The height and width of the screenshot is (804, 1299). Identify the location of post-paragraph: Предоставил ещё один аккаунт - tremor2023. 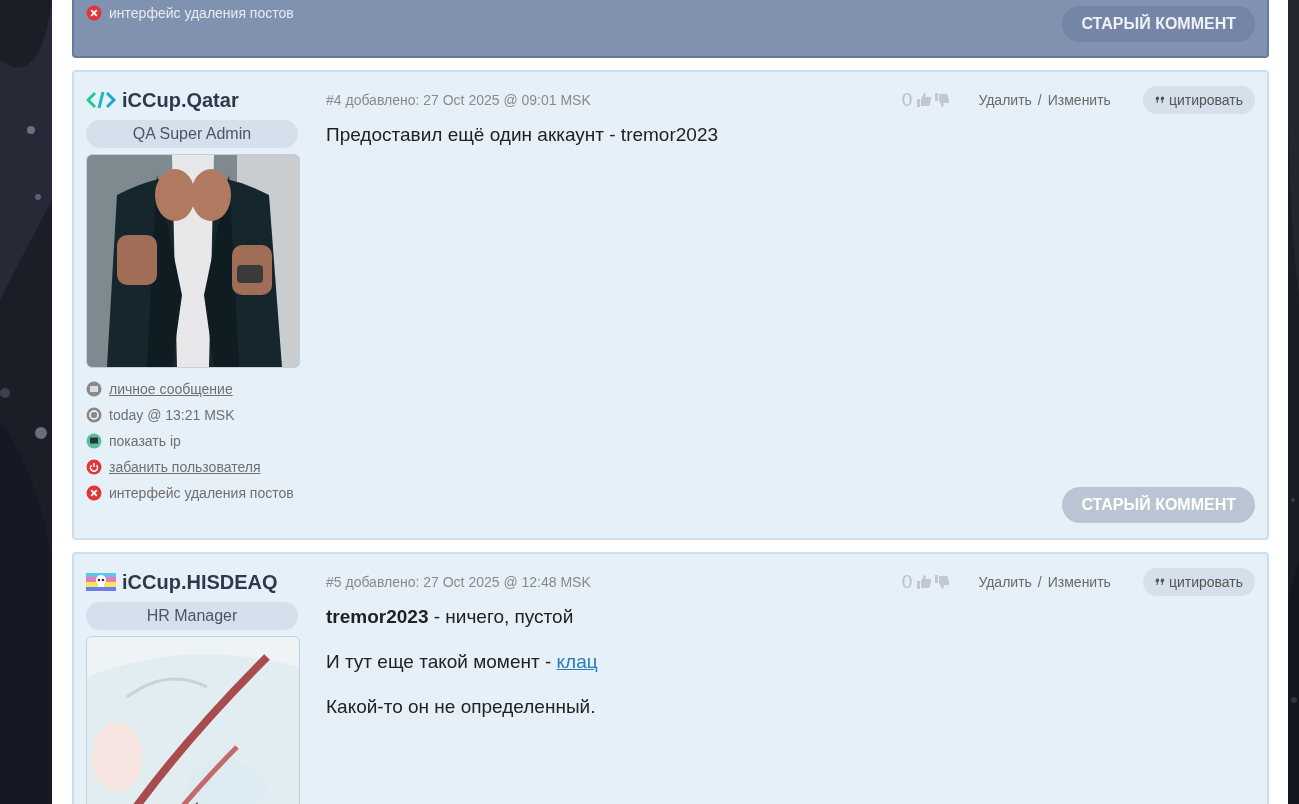
(523, 135).